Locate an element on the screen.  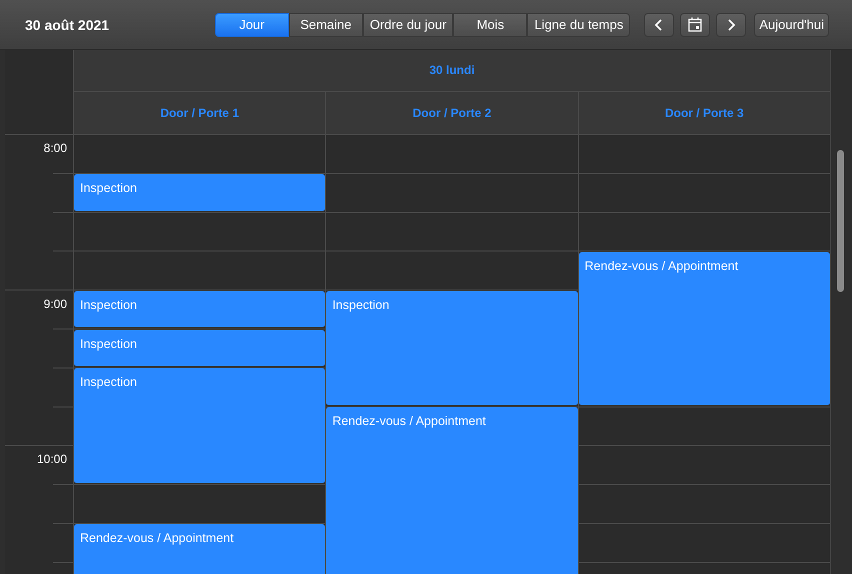
chevron-left-icon is located at coordinates (659, 24).